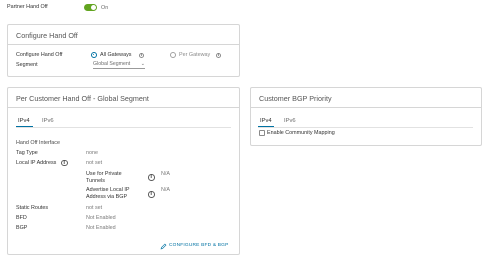 The width and height of the screenshot is (486, 258). What do you see at coordinates (301, 133) in the screenshot?
I see `enable-community-mapping-label: Enable Community Mapping` at bounding box center [301, 133].